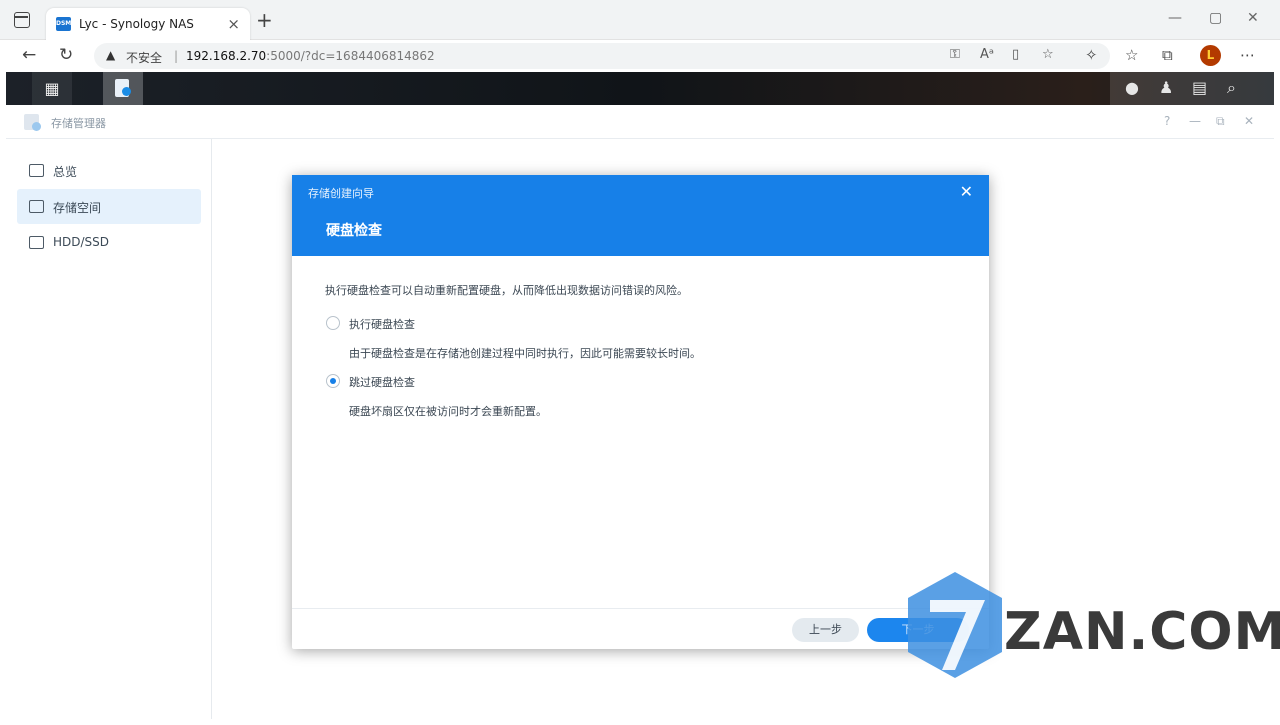  I want to click on favorites-icon: ☆, so click(1131, 55).